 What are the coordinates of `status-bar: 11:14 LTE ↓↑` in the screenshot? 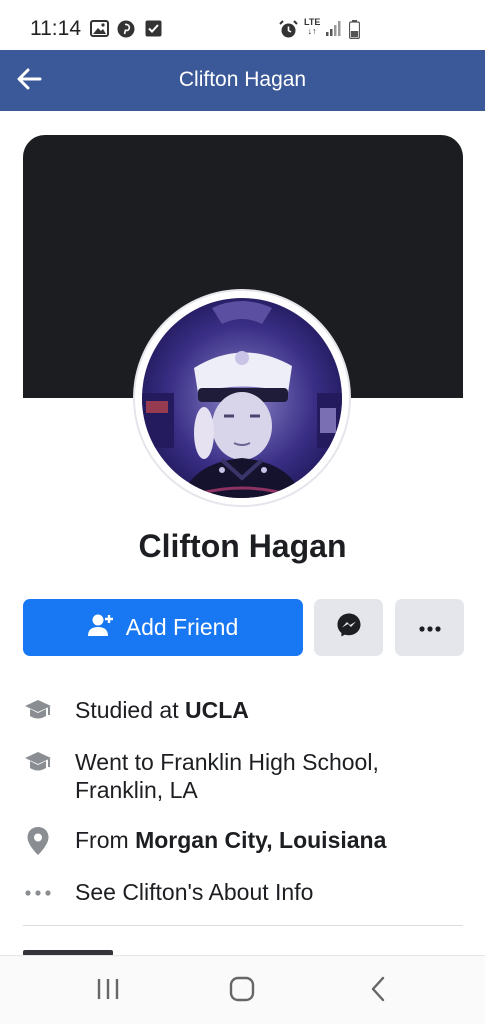 It's located at (242, 25).